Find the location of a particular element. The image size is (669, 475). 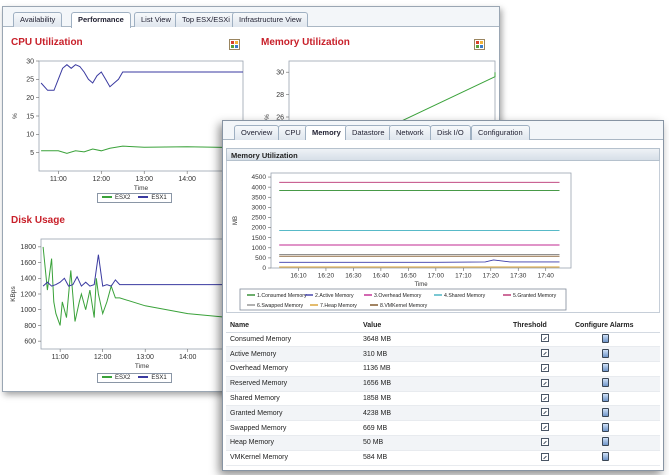

tab-disk-io: Disk I/O is located at coordinates (450, 132).